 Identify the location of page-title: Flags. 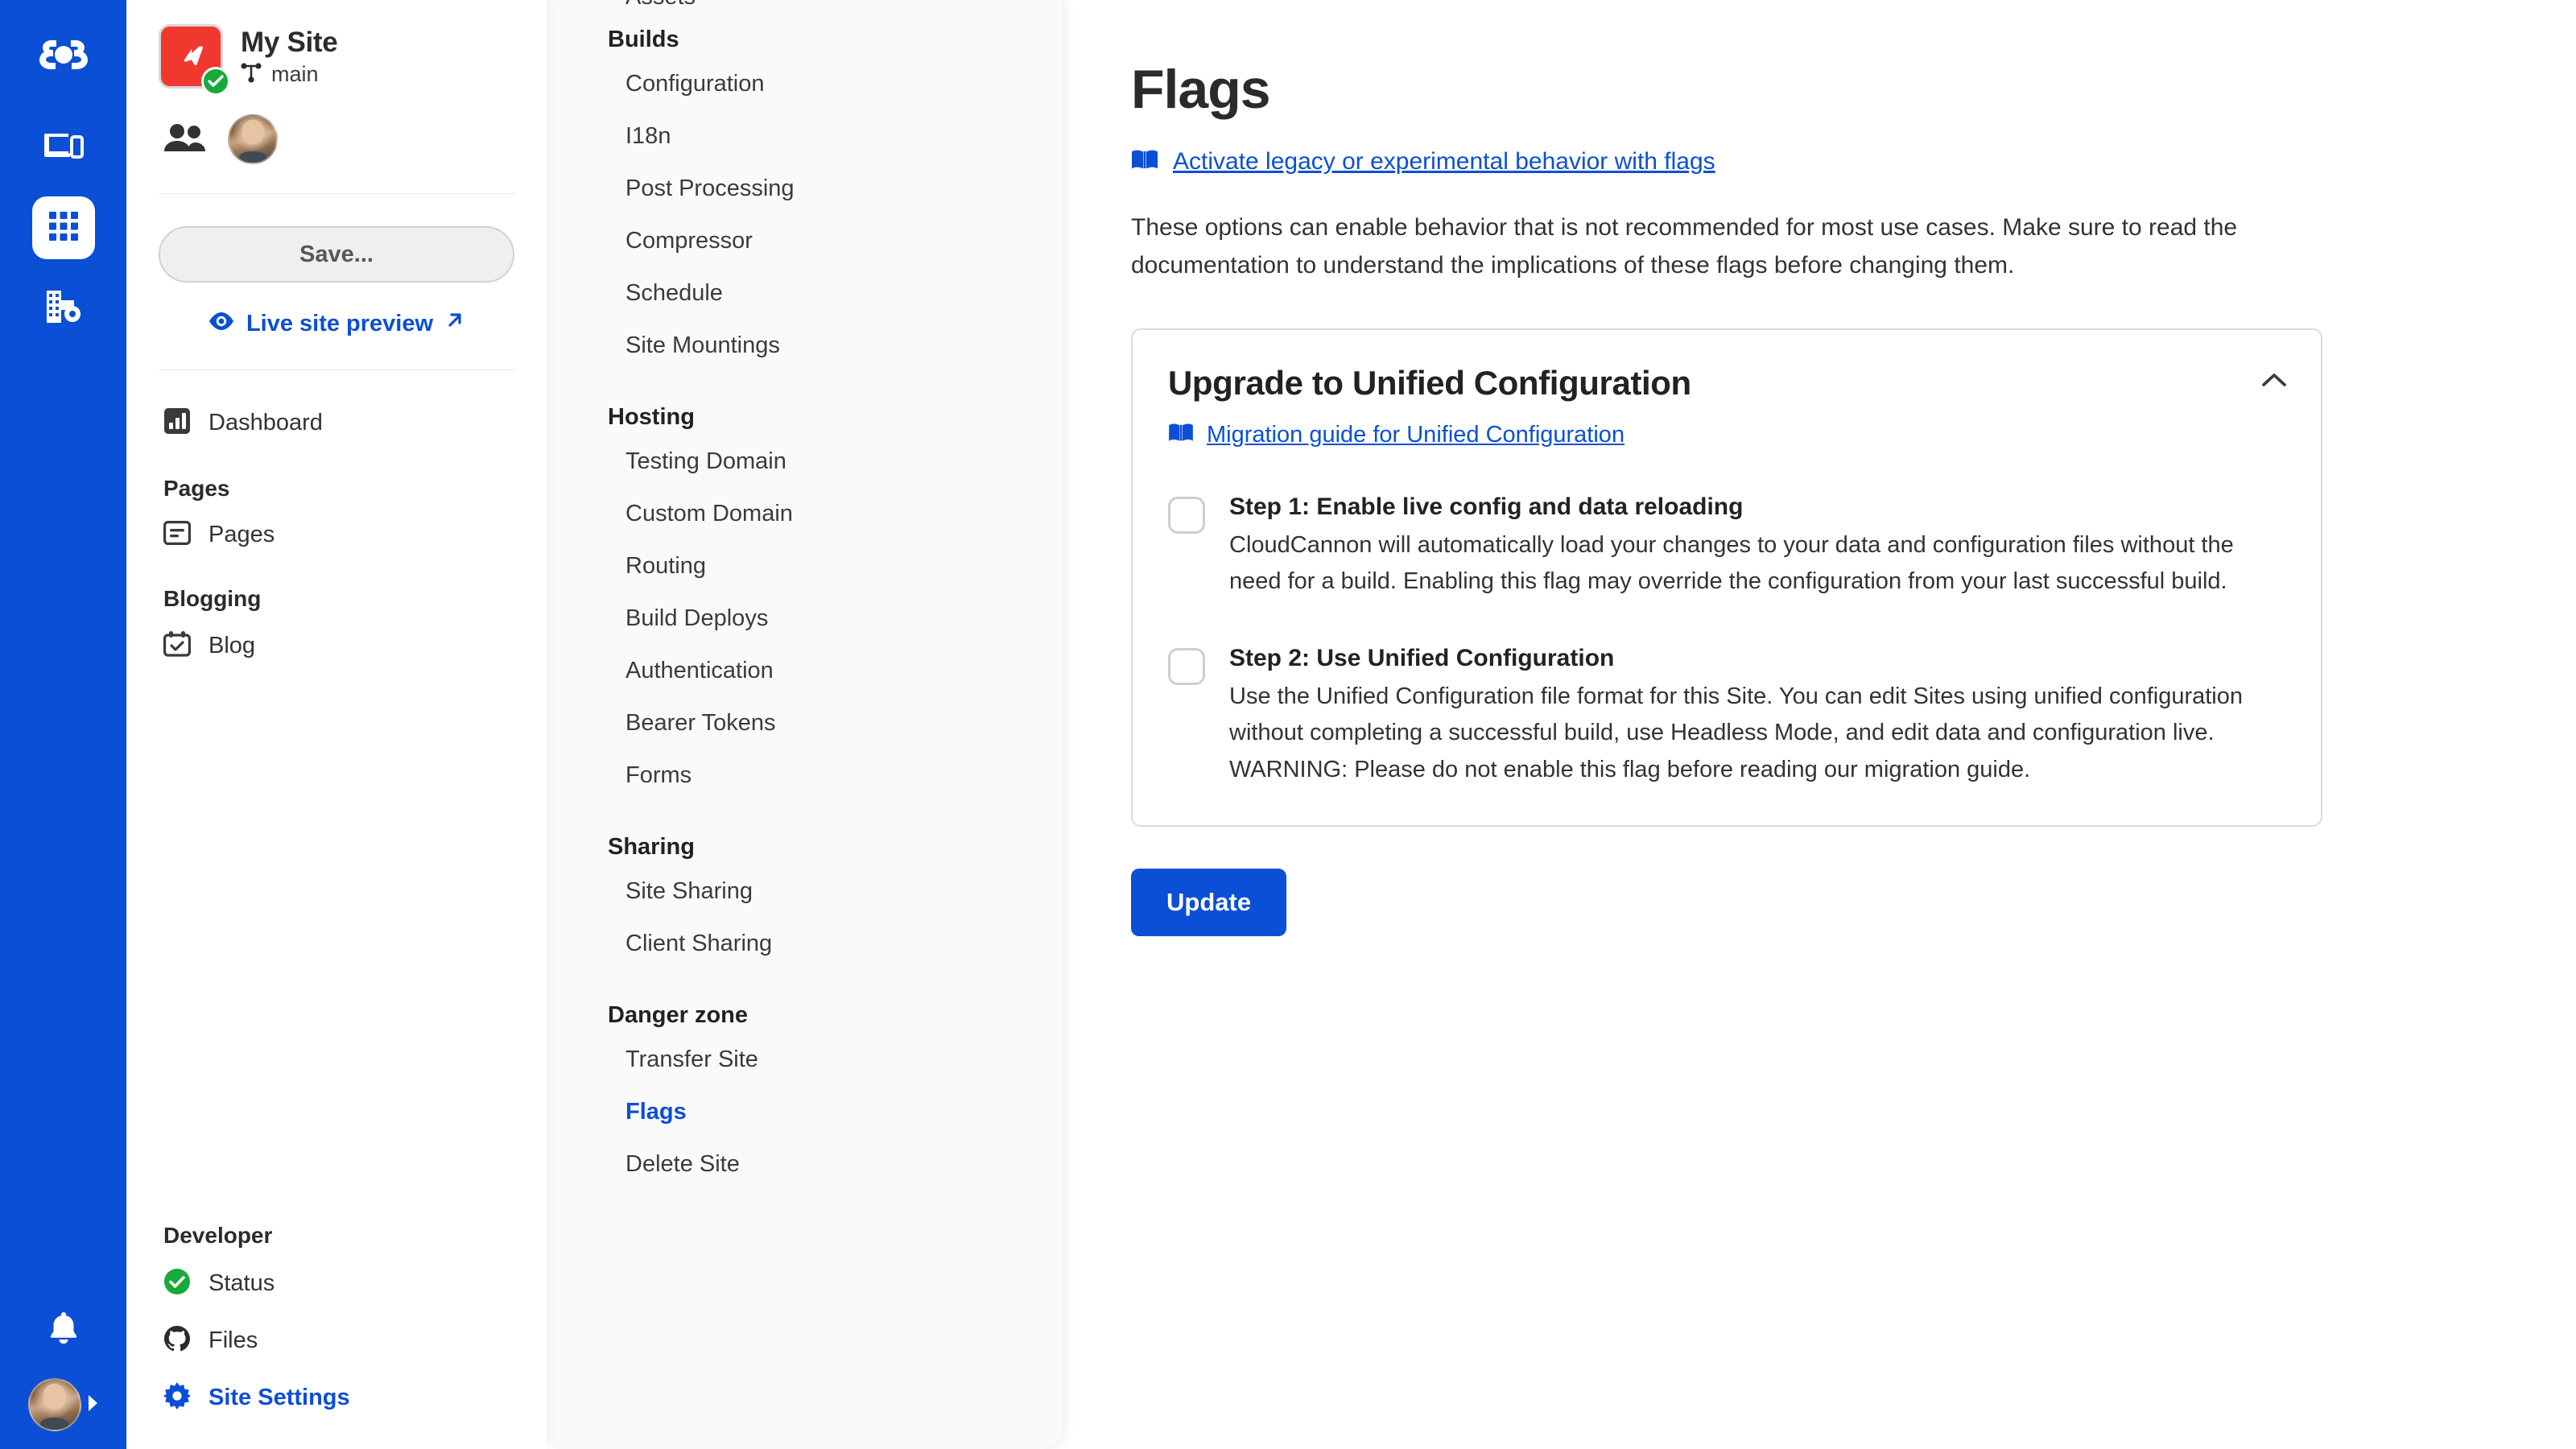
(1201, 89).